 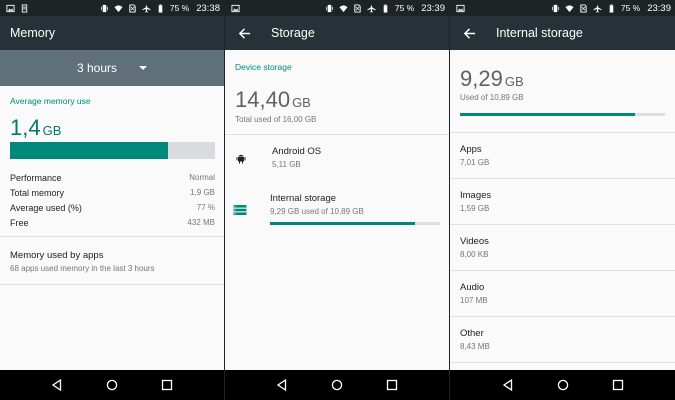 I want to click on list-item-title: Apps, so click(x=471, y=149).